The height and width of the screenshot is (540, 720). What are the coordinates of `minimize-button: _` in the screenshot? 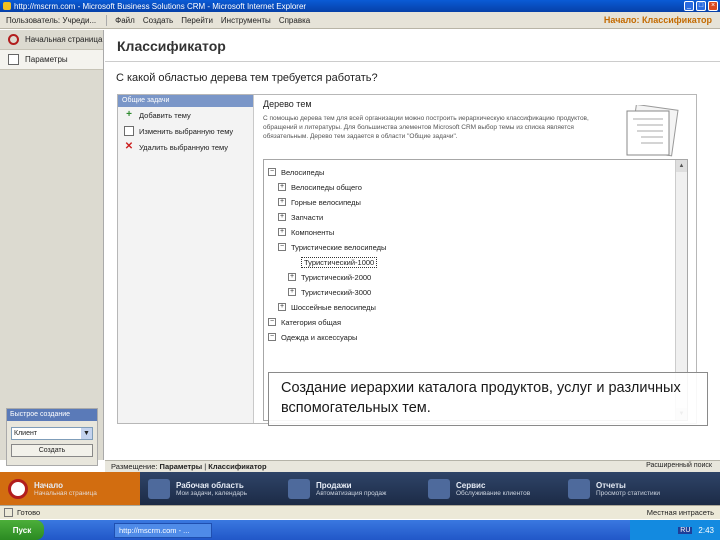 It's located at (689, 6).